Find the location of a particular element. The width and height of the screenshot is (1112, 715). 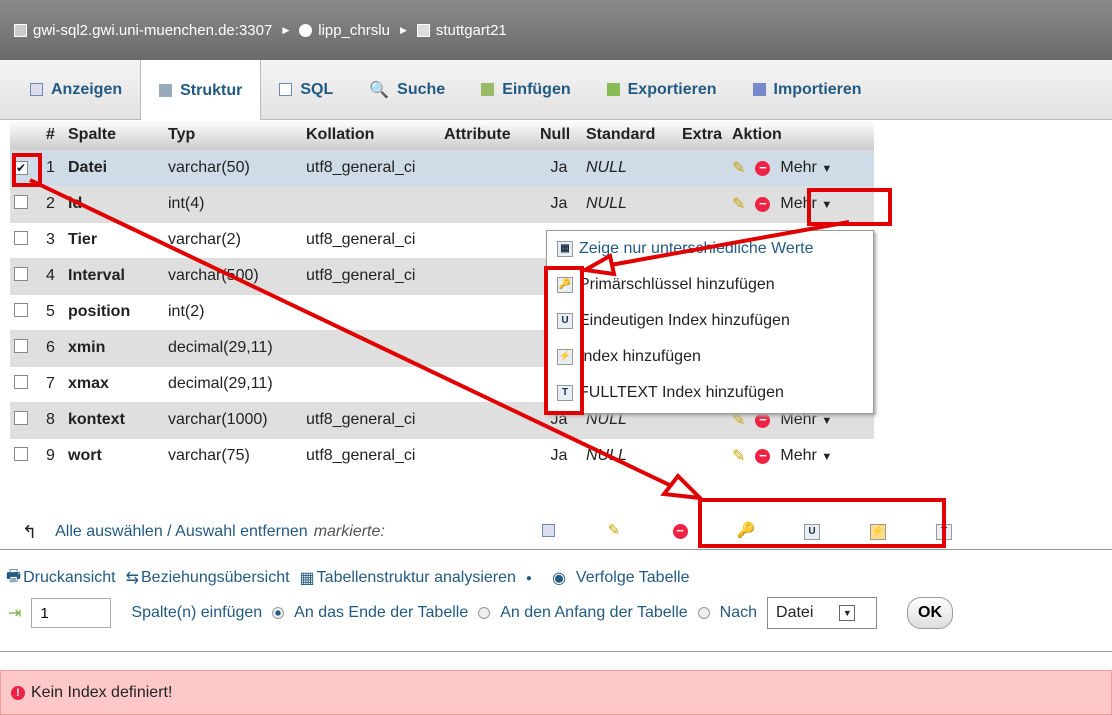

menu-item-key: 🔑 Primärschlüssel hinzufügen is located at coordinates (710, 285).